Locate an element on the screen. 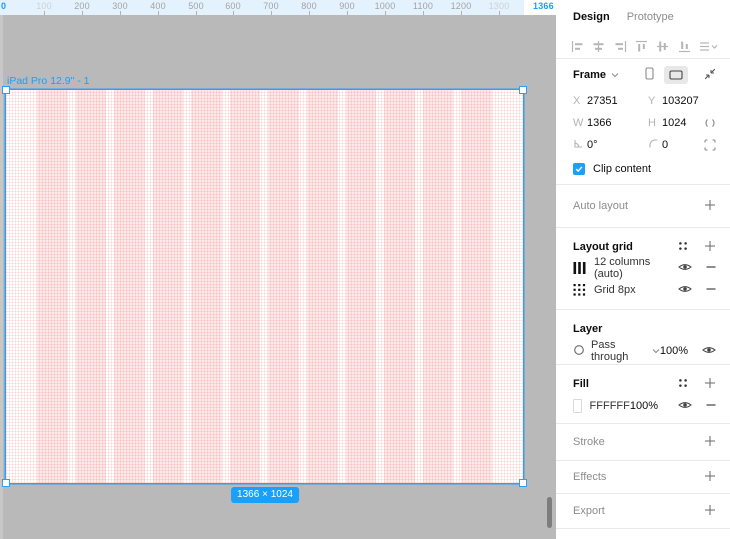 The height and width of the screenshot is (539, 730). layer-section: Layer Pass through 100% is located at coordinates (643, 337).